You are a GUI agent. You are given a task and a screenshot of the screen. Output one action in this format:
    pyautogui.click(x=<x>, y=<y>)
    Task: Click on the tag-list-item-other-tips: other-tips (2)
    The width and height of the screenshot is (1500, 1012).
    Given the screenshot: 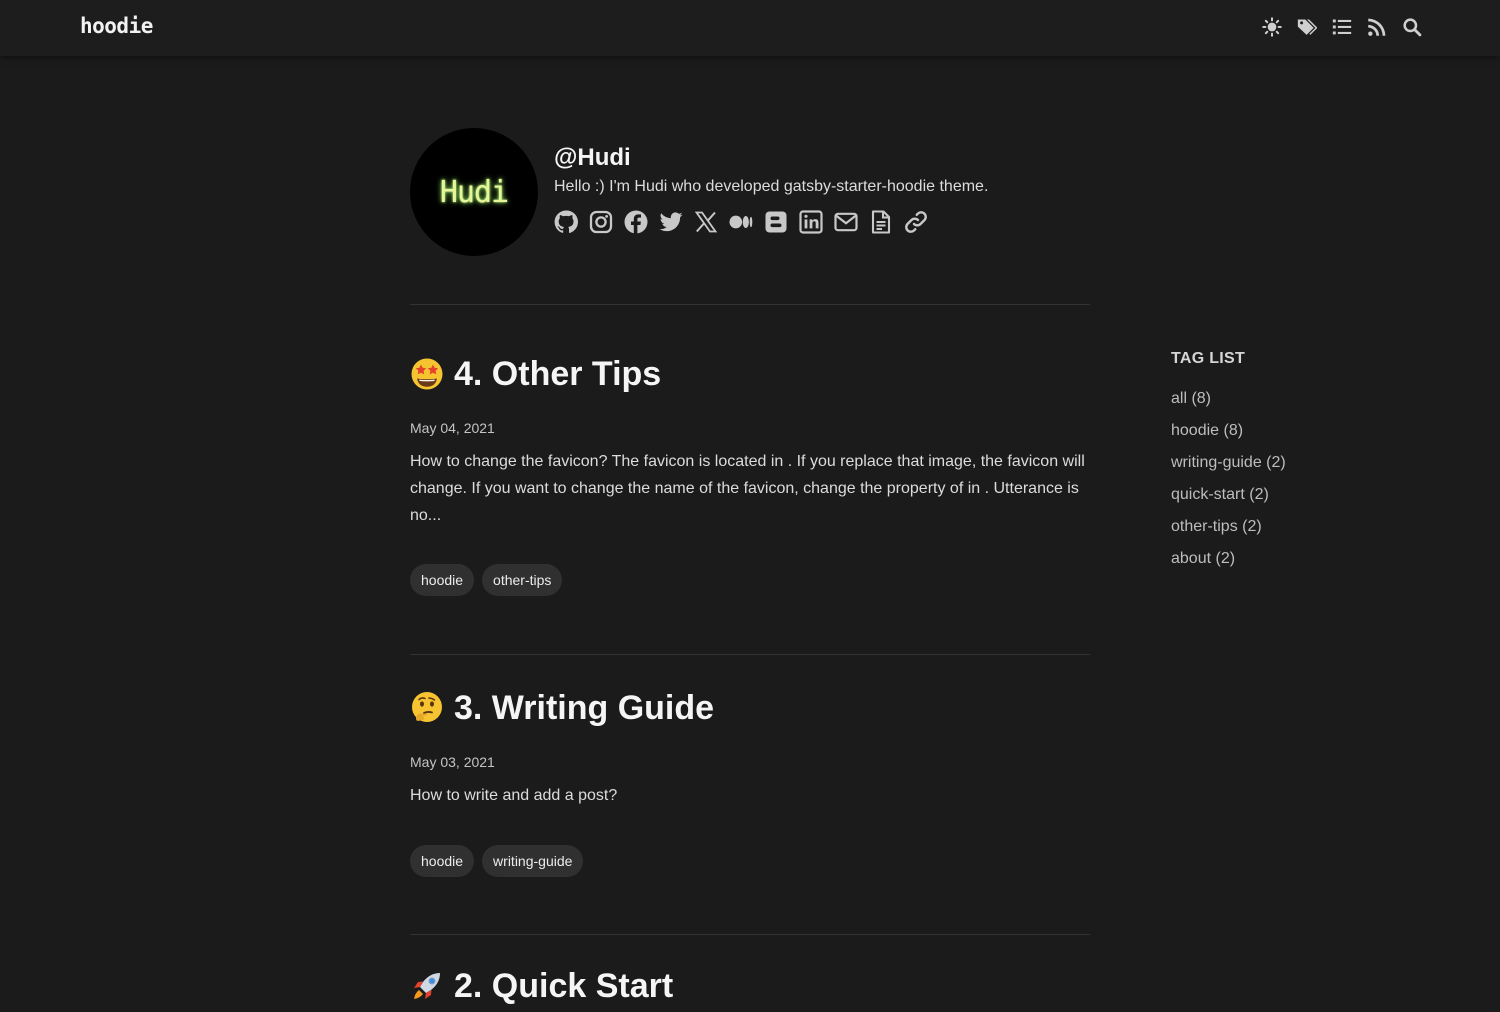 What is the action you would take?
    pyautogui.click(x=1271, y=532)
    